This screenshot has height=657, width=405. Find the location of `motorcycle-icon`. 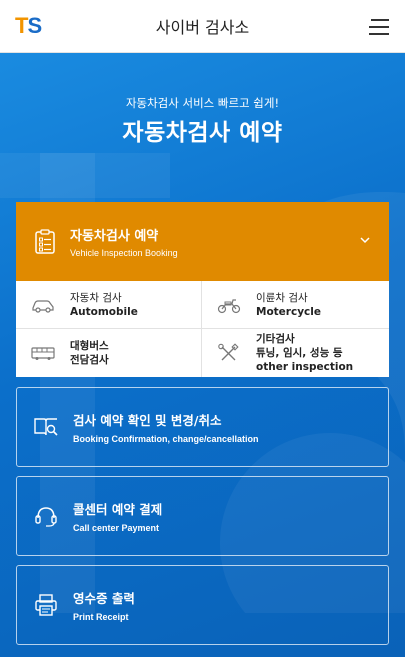

motorcycle-icon is located at coordinates (229, 305).